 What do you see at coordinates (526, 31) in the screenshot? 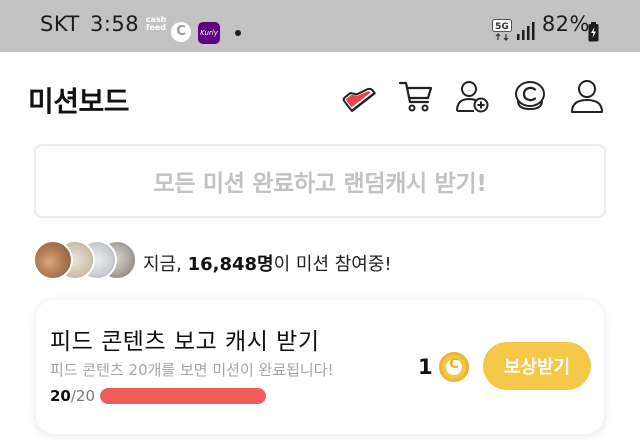
I see `signal-strength-icon` at bounding box center [526, 31].